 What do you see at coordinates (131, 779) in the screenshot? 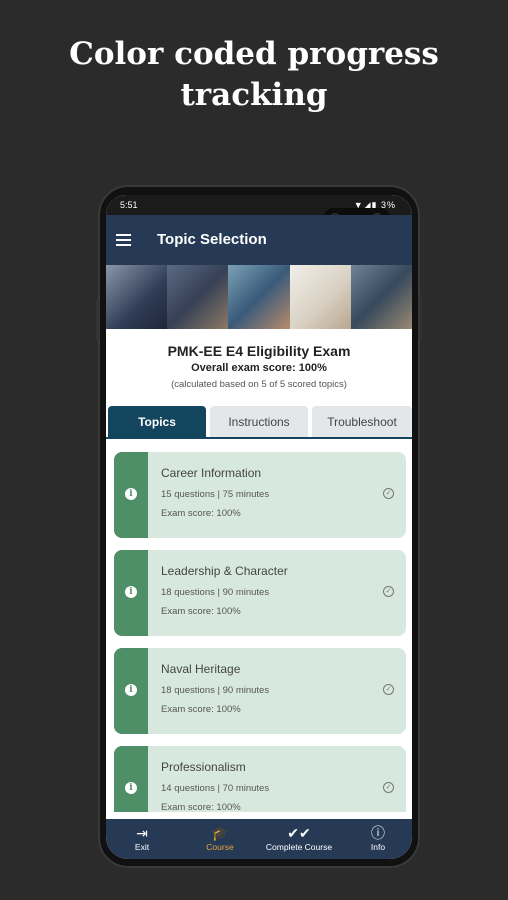
I see `progress-strip` at bounding box center [131, 779].